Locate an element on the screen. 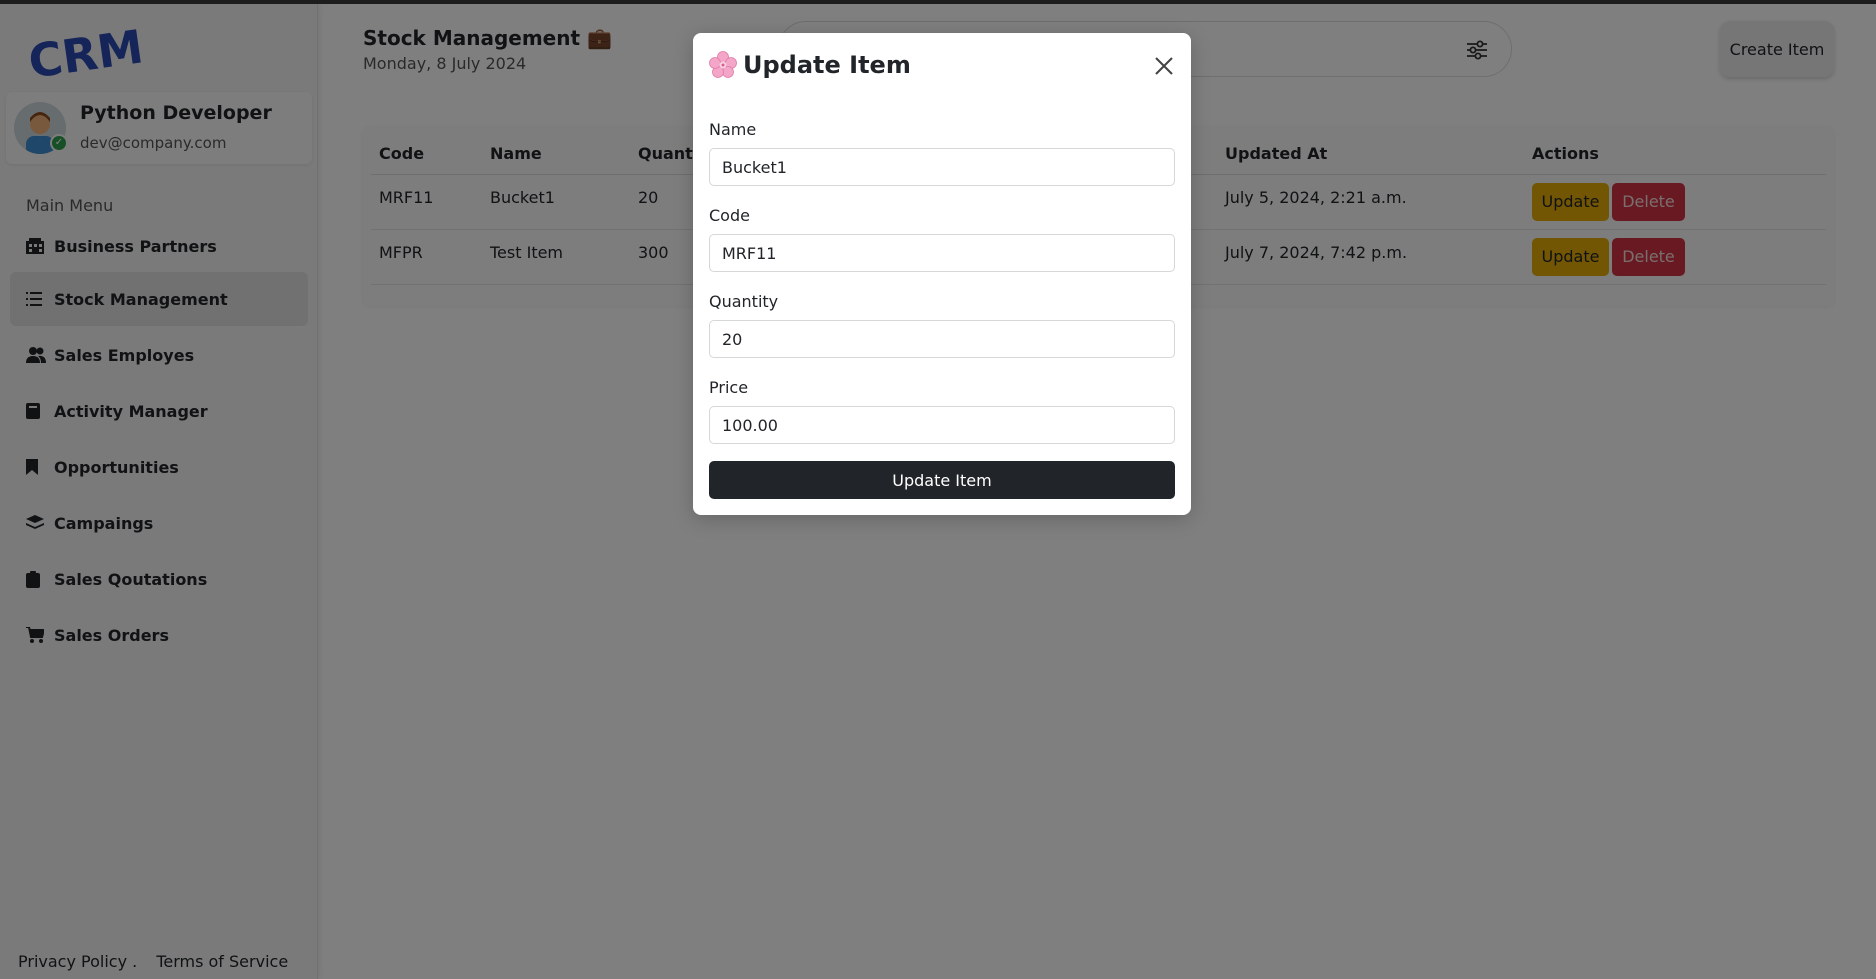 This screenshot has height=979, width=1876. name-field is located at coordinates (942, 167).